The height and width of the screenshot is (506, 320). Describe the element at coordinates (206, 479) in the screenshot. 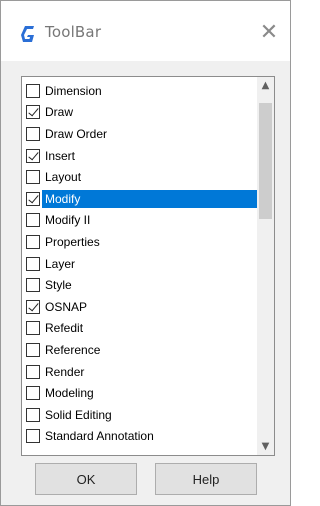

I see `help-button: Help` at that location.